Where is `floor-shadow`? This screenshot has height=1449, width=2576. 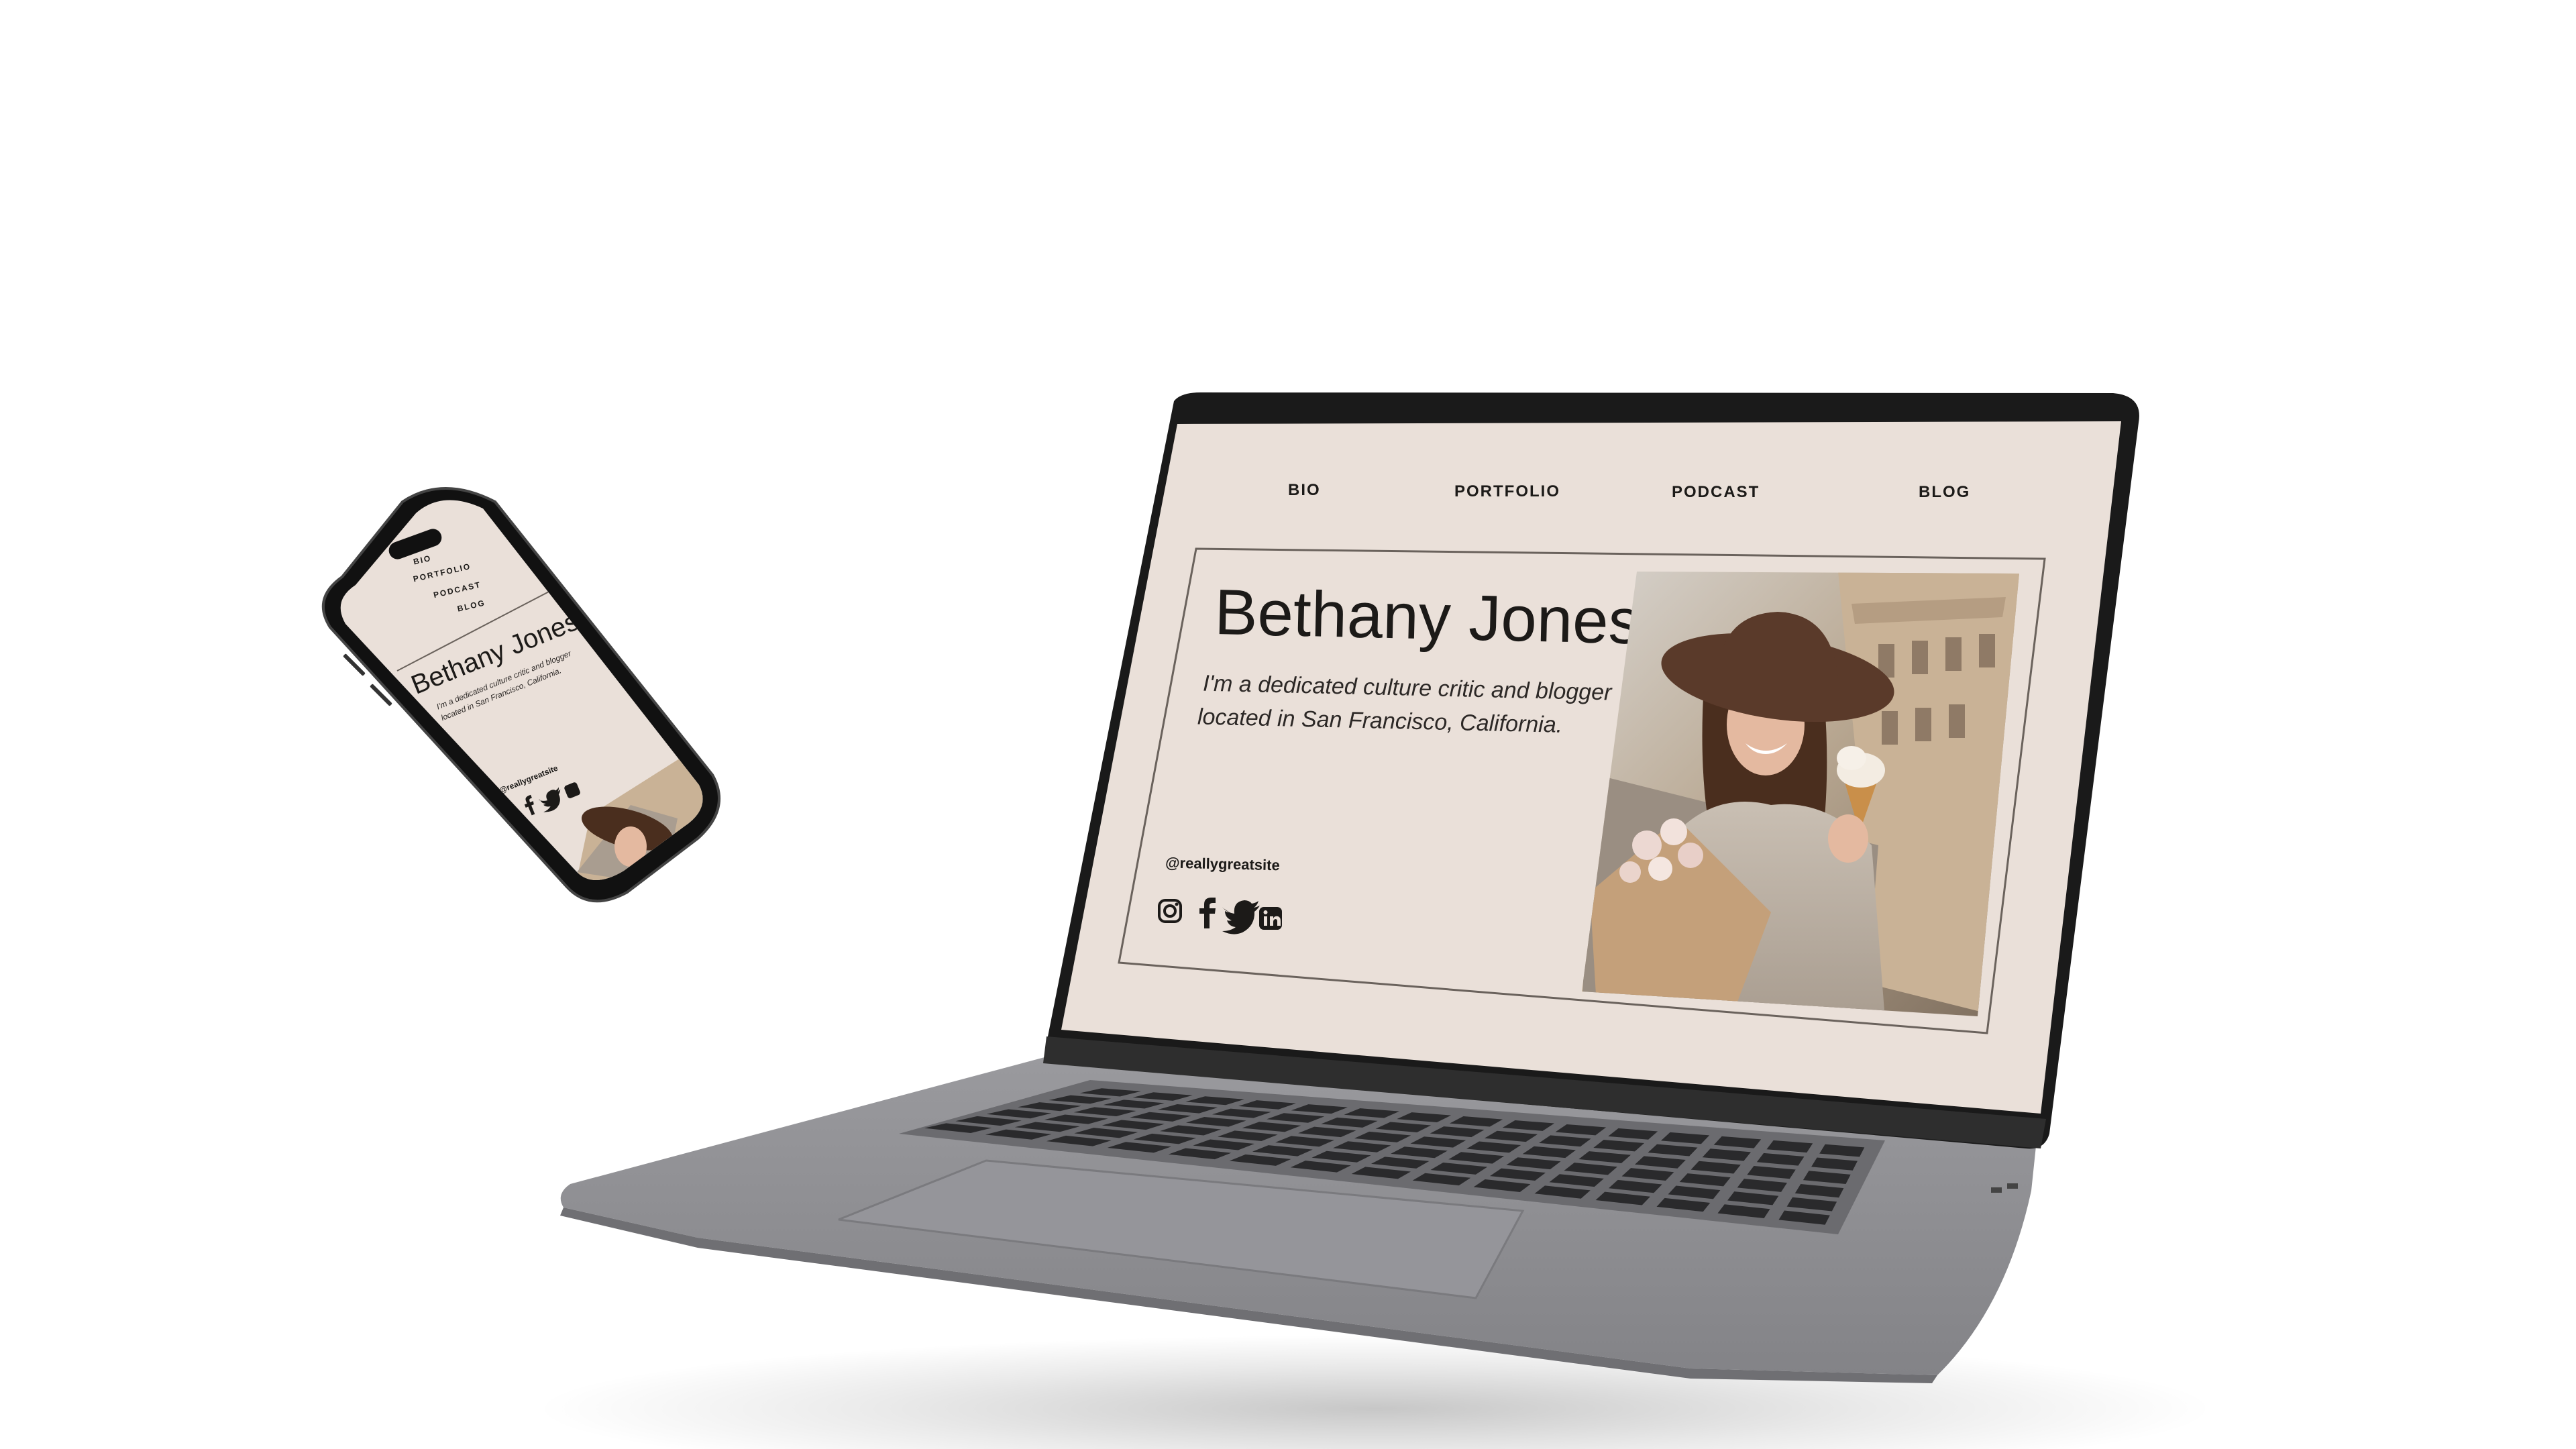 floor-shadow is located at coordinates (1375, 1392).